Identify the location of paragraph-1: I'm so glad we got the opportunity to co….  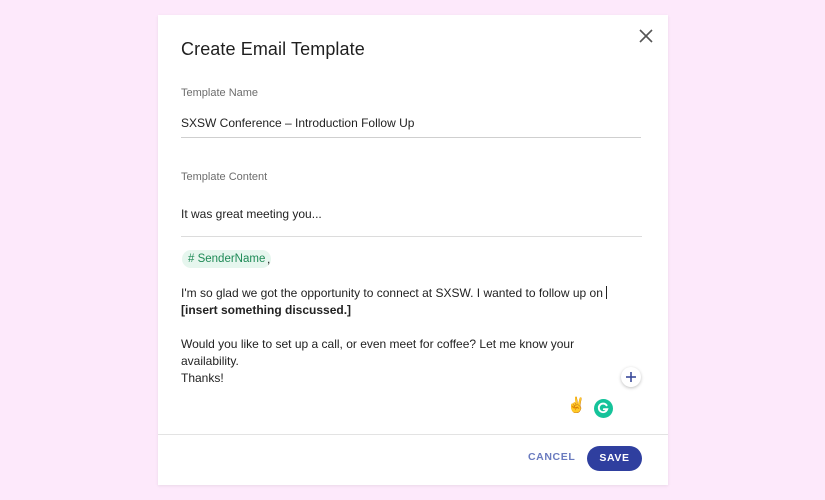
(401, 302).